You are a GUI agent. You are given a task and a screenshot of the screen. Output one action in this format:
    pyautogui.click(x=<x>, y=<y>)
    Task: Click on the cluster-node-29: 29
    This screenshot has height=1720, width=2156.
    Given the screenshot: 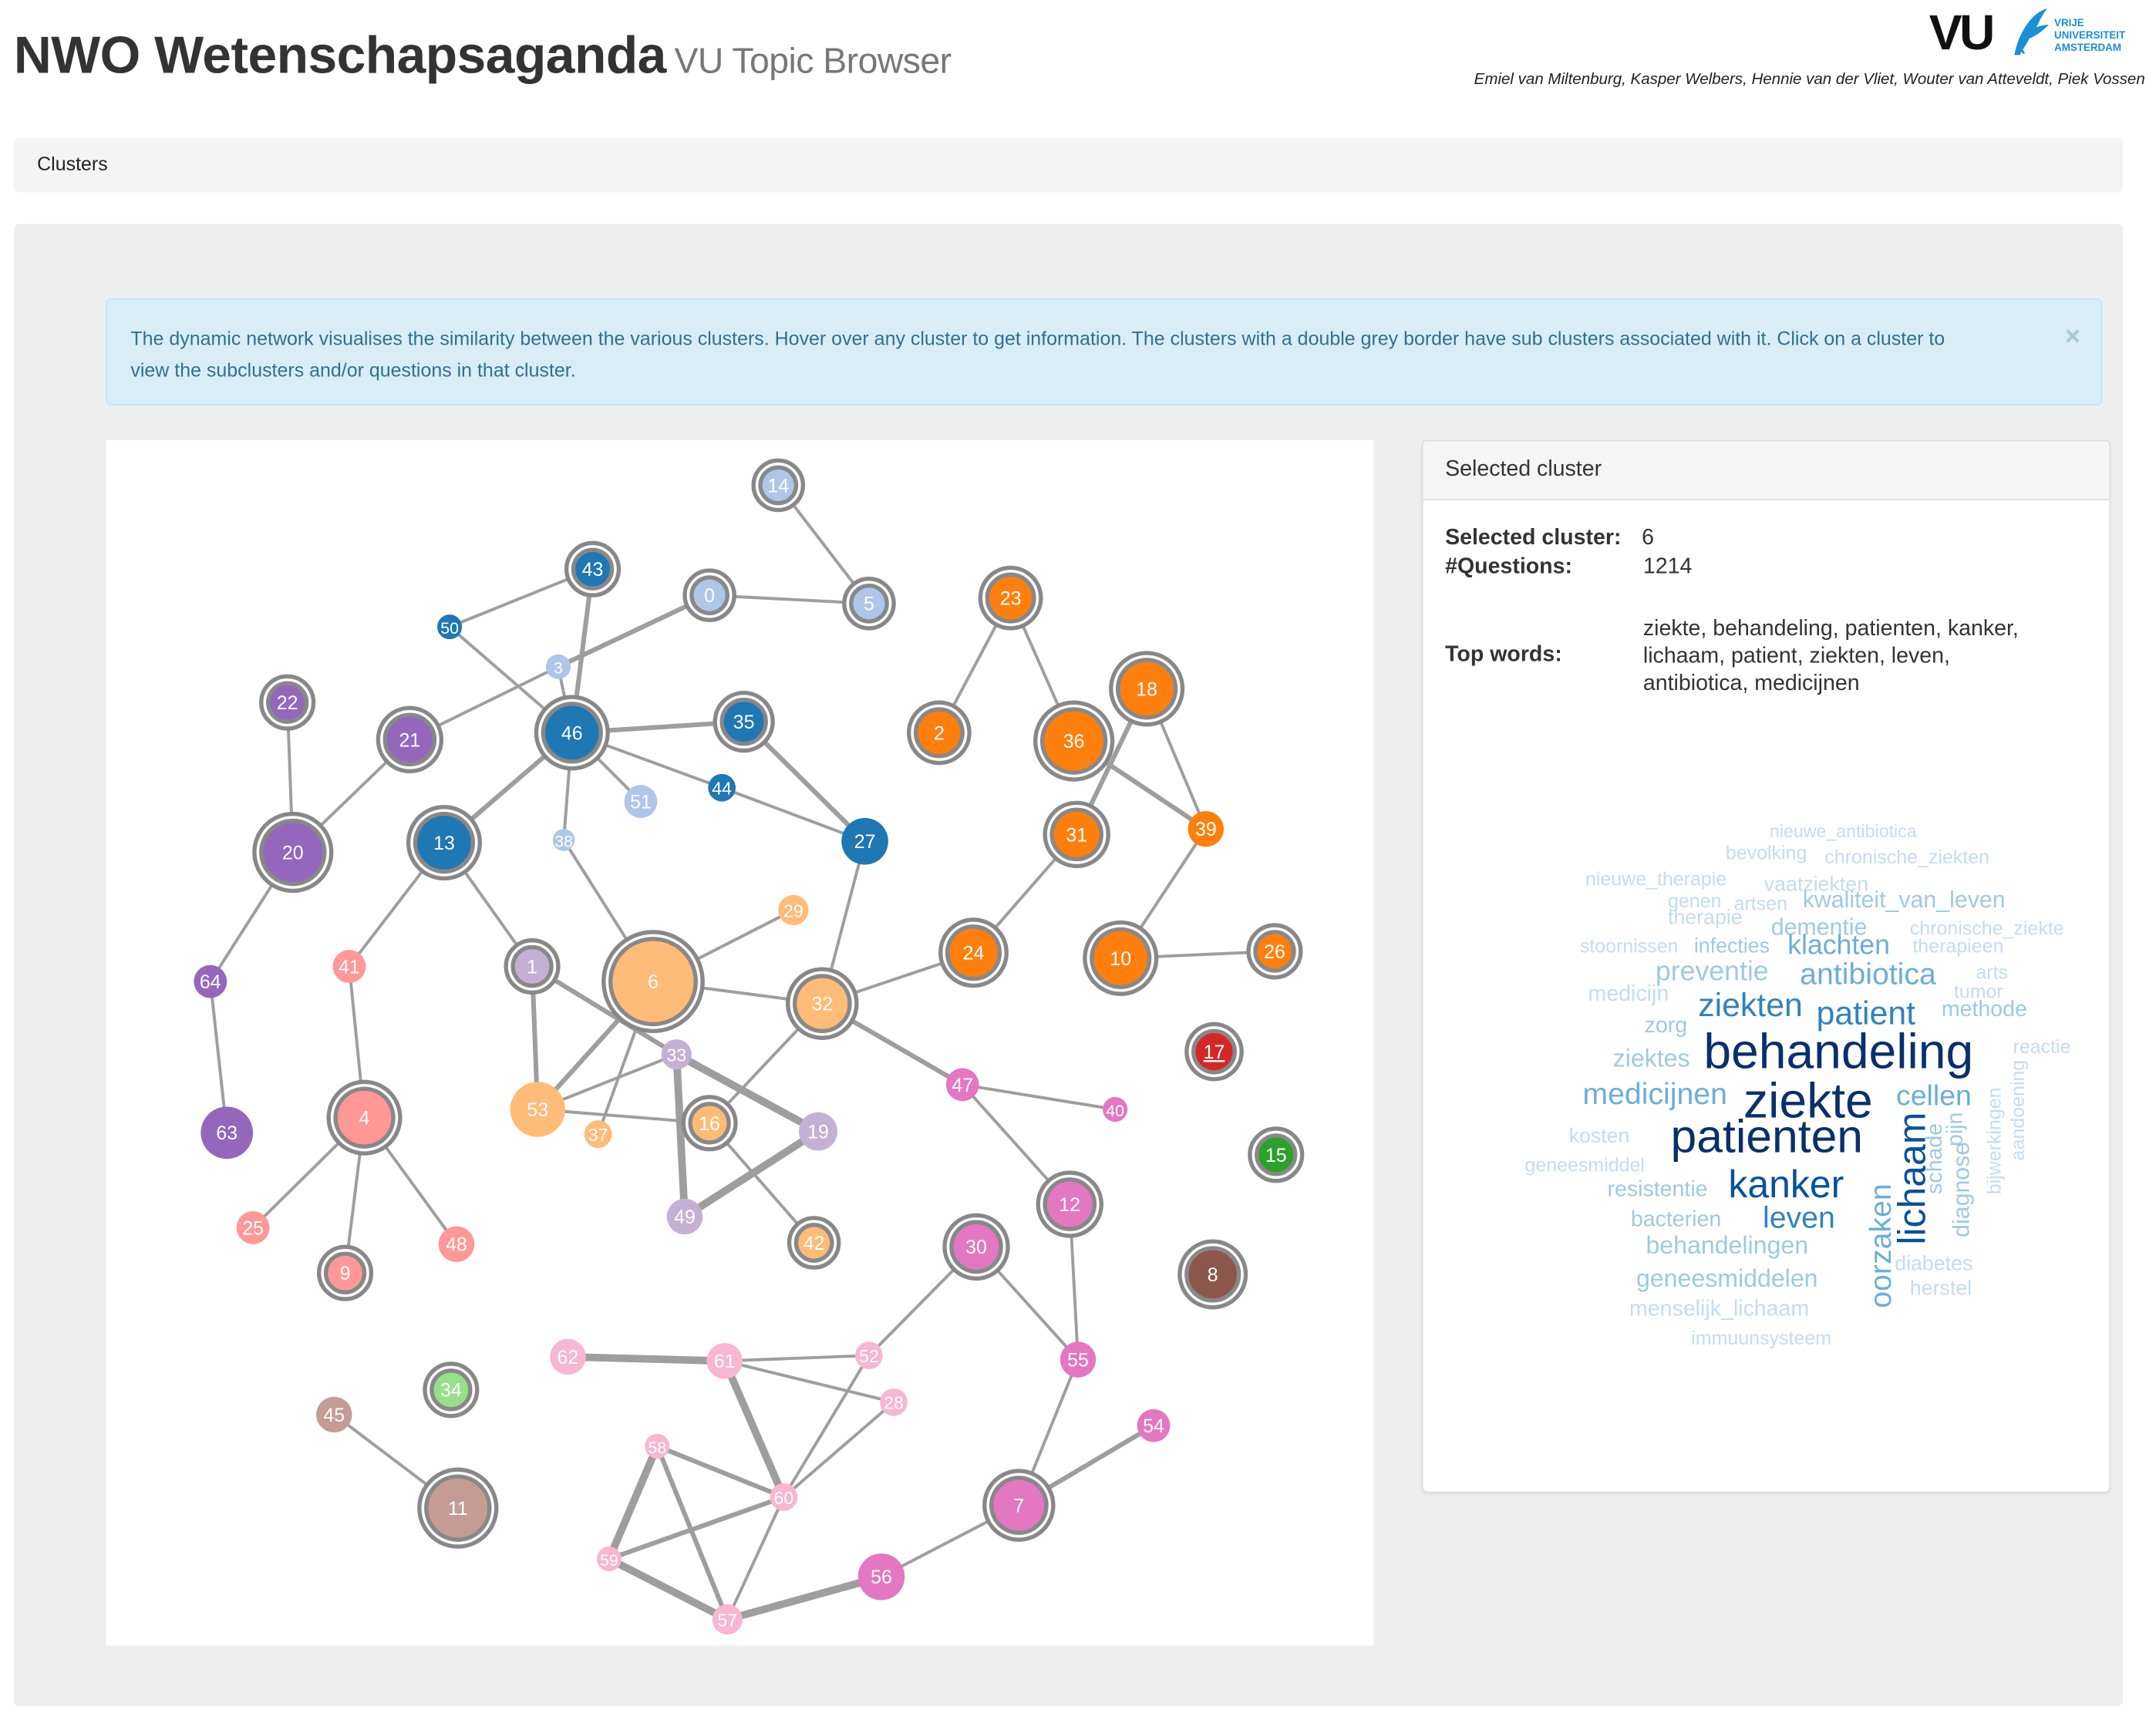 What is the action you would take?
    pyautogui.click(x=794, y=910)
    